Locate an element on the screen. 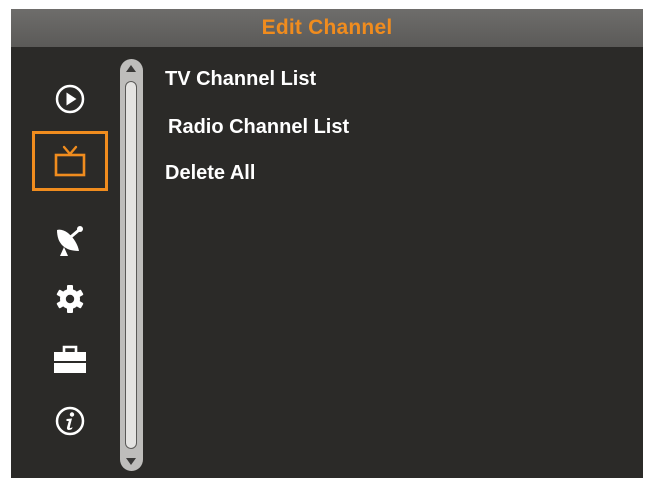 This screenshot has width=654, height=480. sidebar-item-settings is located at coordinates (70, 299).